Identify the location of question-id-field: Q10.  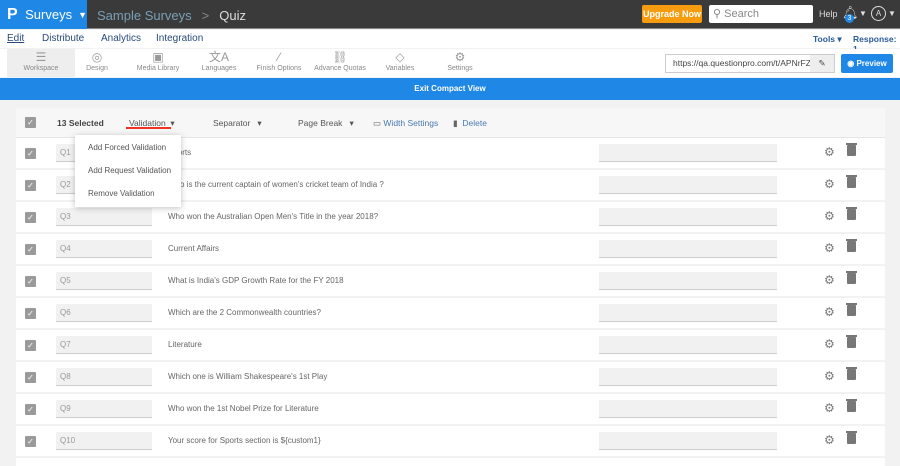
(104, 441).